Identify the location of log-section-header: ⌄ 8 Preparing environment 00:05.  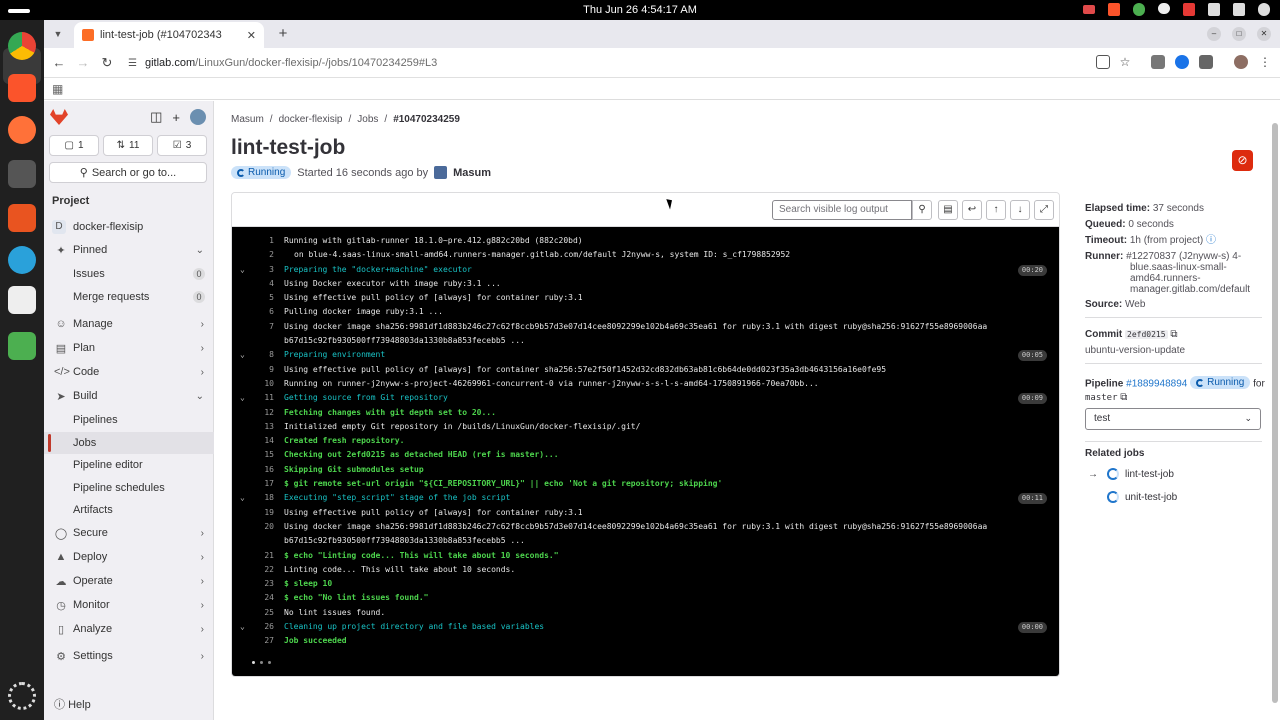
(645, 355).